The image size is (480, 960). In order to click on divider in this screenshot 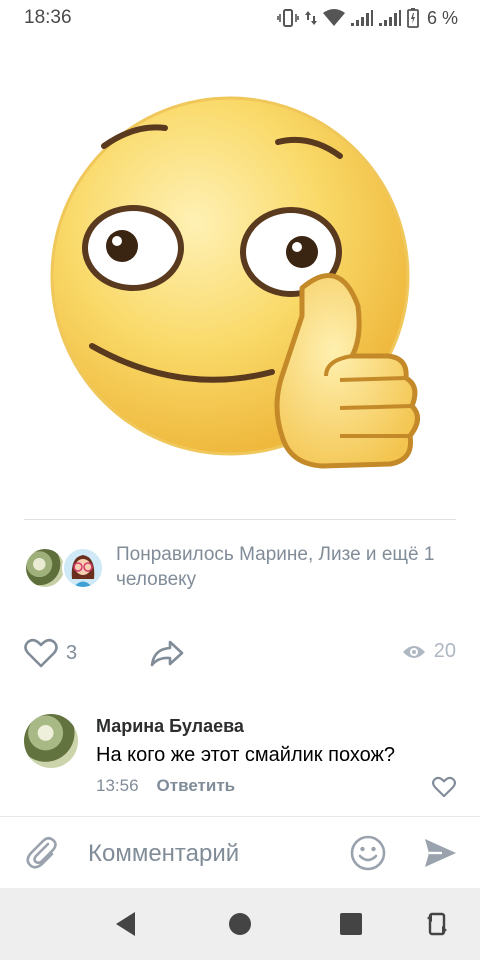, I will do `click(240, 519)`.